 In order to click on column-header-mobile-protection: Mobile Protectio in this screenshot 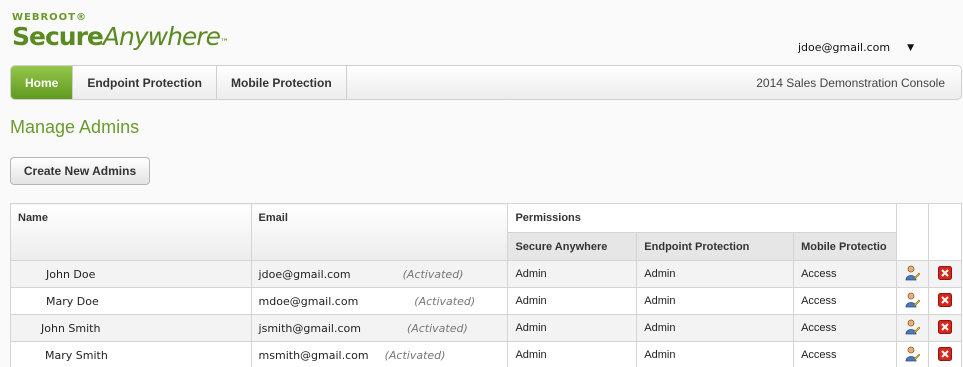, I will do `click(845, 246)`.